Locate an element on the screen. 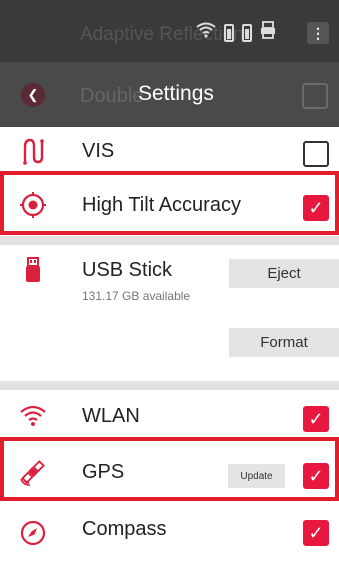  settings-row-compass: Compass ✓ is located at coordinates (169, 530).